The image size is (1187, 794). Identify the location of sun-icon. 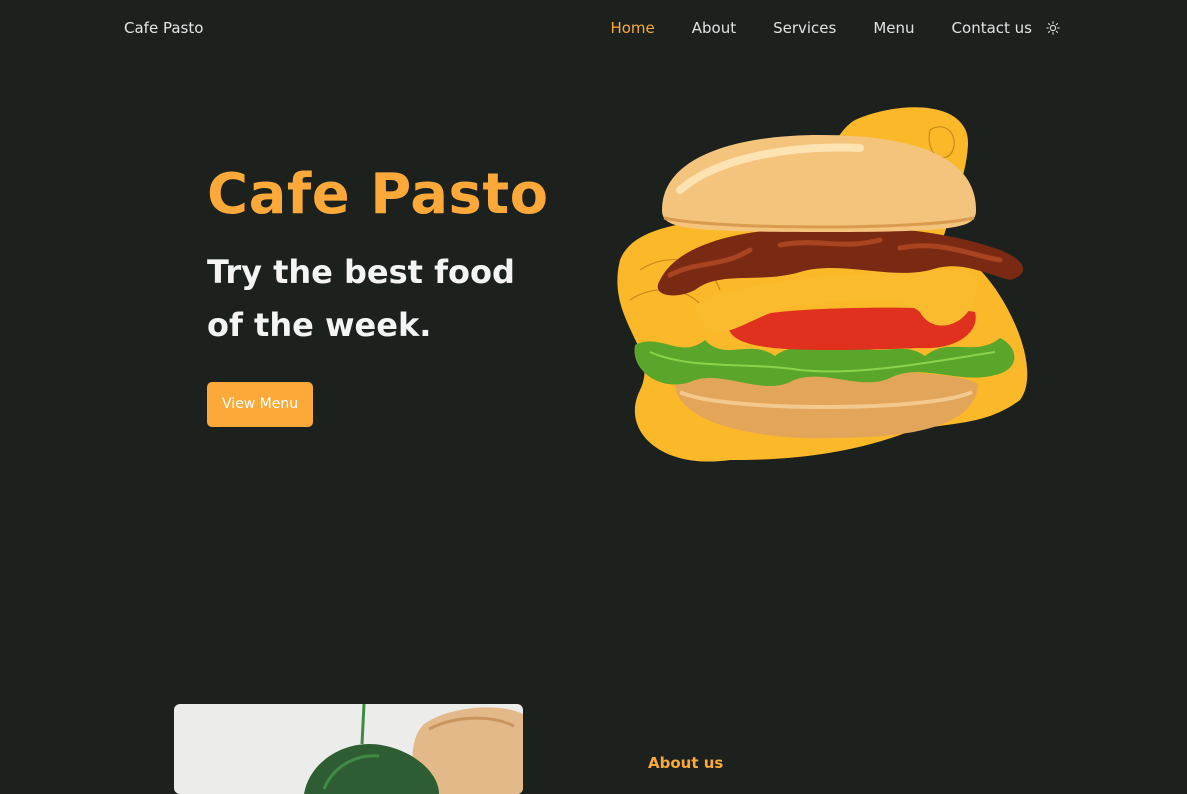
(1053, 28).